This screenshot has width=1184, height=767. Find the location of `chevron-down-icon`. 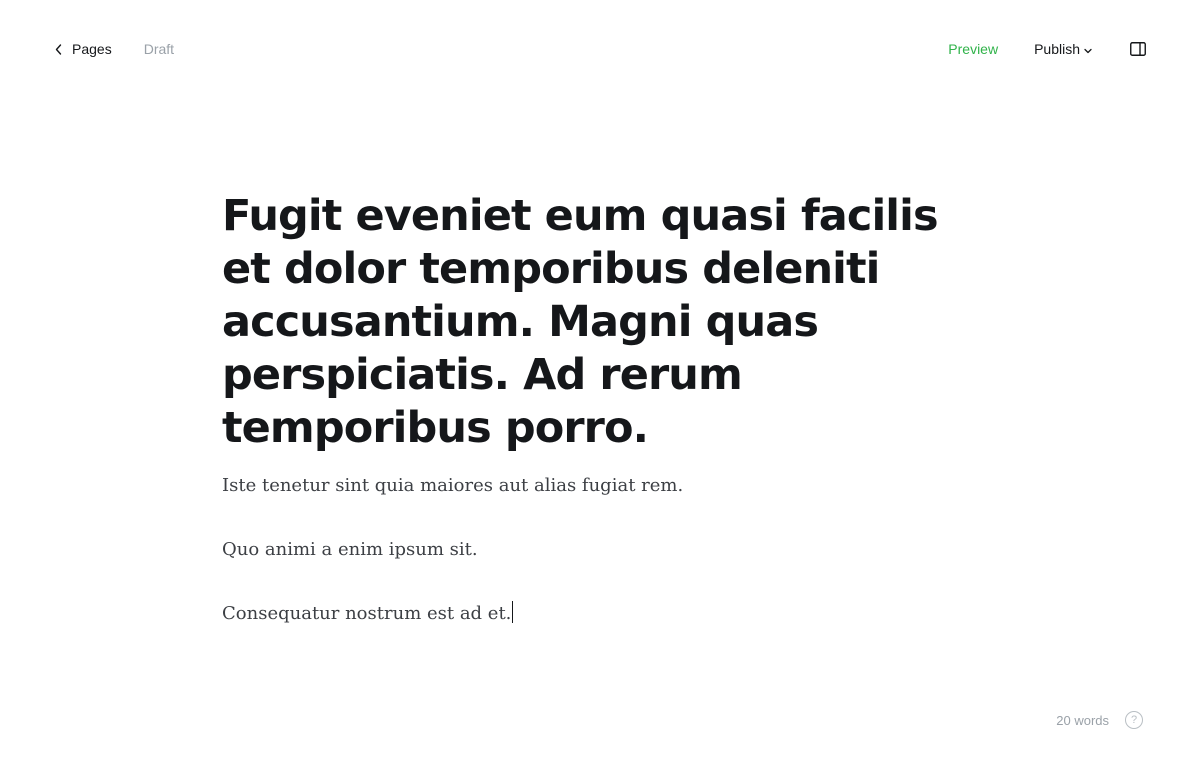

chevron-down-icon is located at coordinates (1088, 51).